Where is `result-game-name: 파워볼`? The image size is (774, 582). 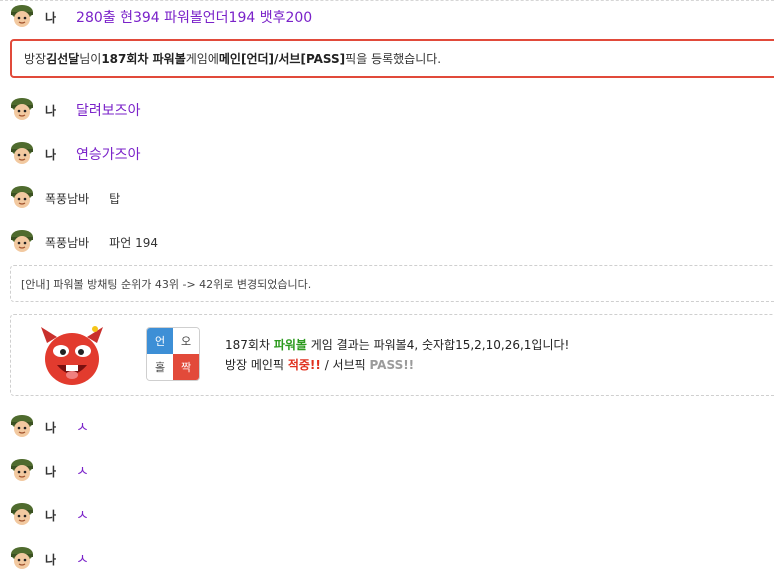
result-game-name: 파워볼 is located at coordinates (290, 345).